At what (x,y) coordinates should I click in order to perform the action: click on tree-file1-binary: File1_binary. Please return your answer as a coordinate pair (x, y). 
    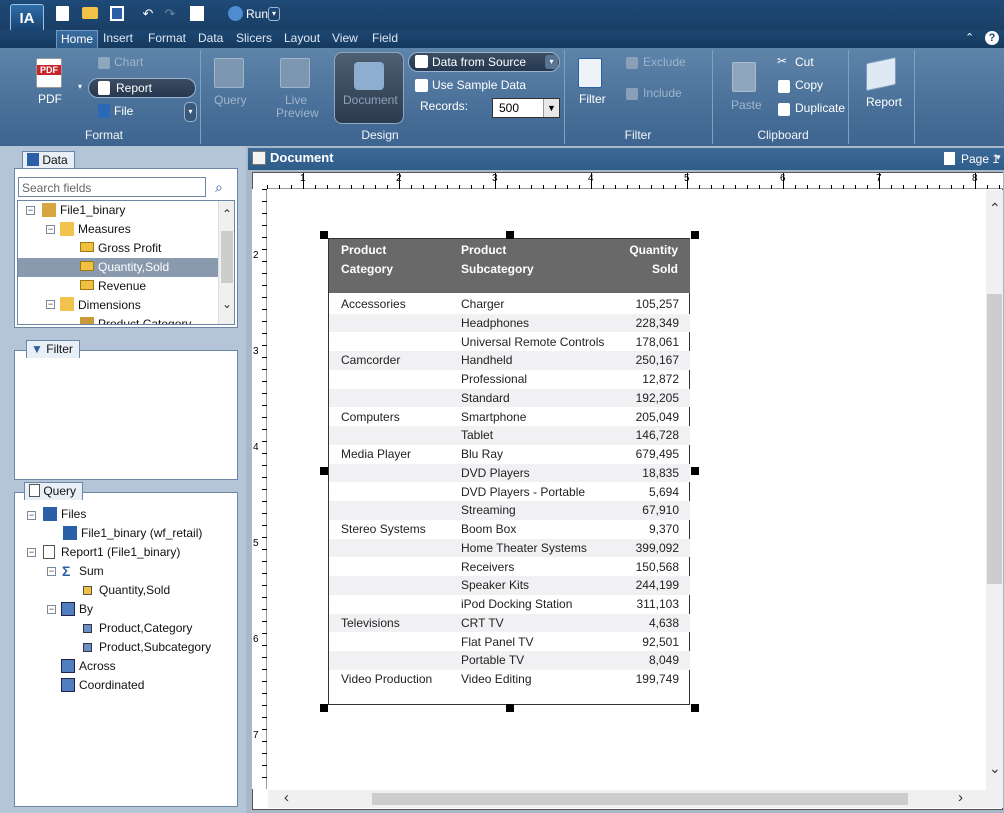
    Looking at the image, I should click on (92, 210).